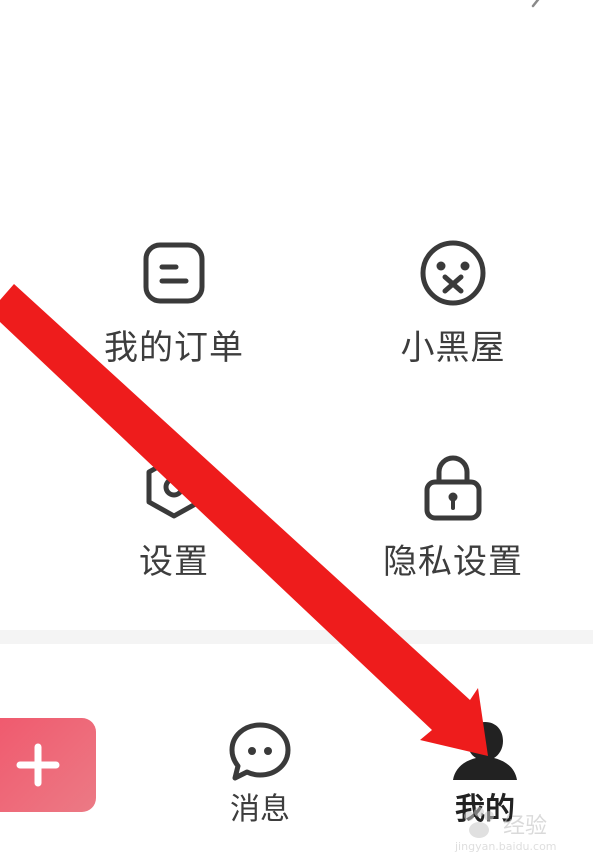 The height and width of the screenshot is (862, 593). I want to click on tab-messages: 消息, so click(260, 772).